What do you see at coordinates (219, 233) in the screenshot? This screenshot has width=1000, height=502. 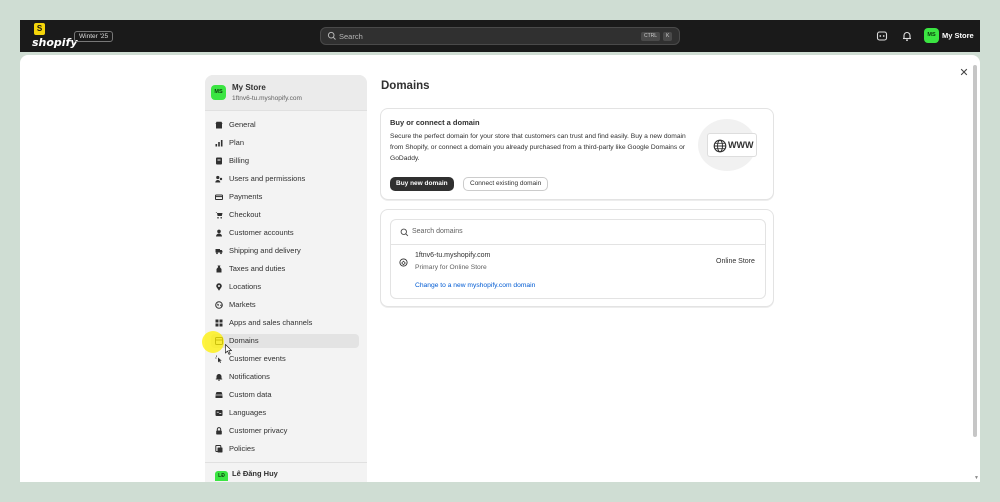 I see `person-icon` at bounding box center [219, 233].